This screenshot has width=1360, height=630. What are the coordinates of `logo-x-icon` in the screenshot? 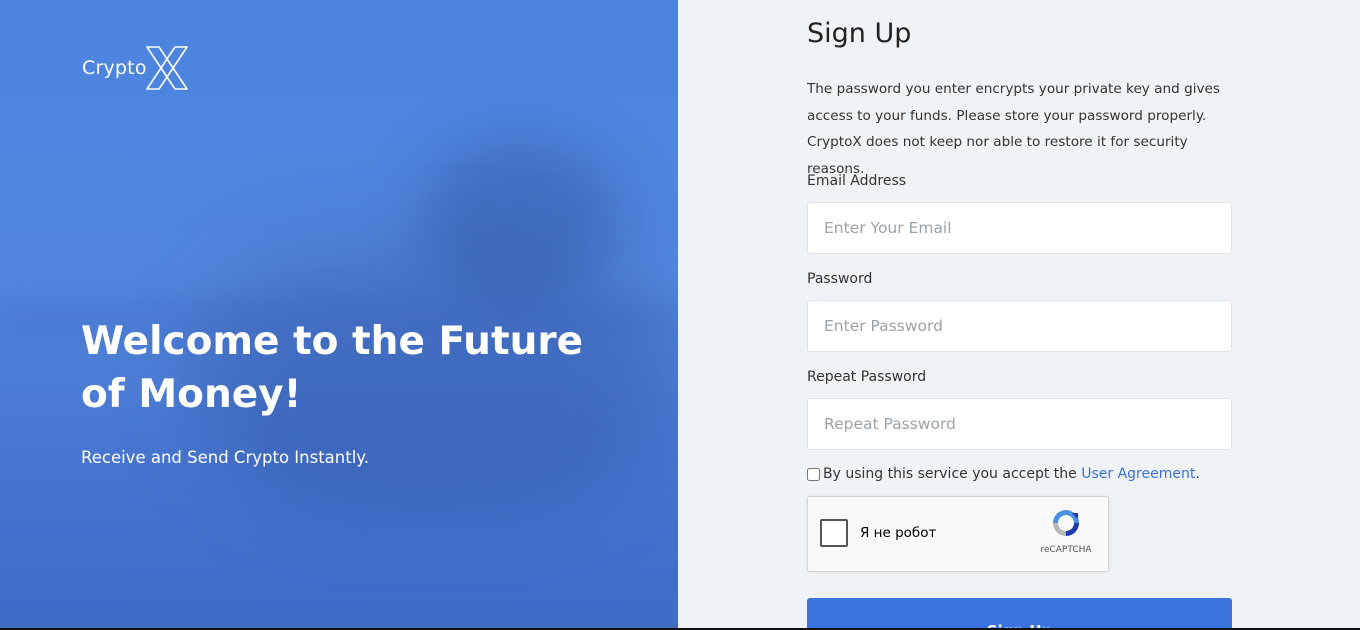 It's located at (166, 68).